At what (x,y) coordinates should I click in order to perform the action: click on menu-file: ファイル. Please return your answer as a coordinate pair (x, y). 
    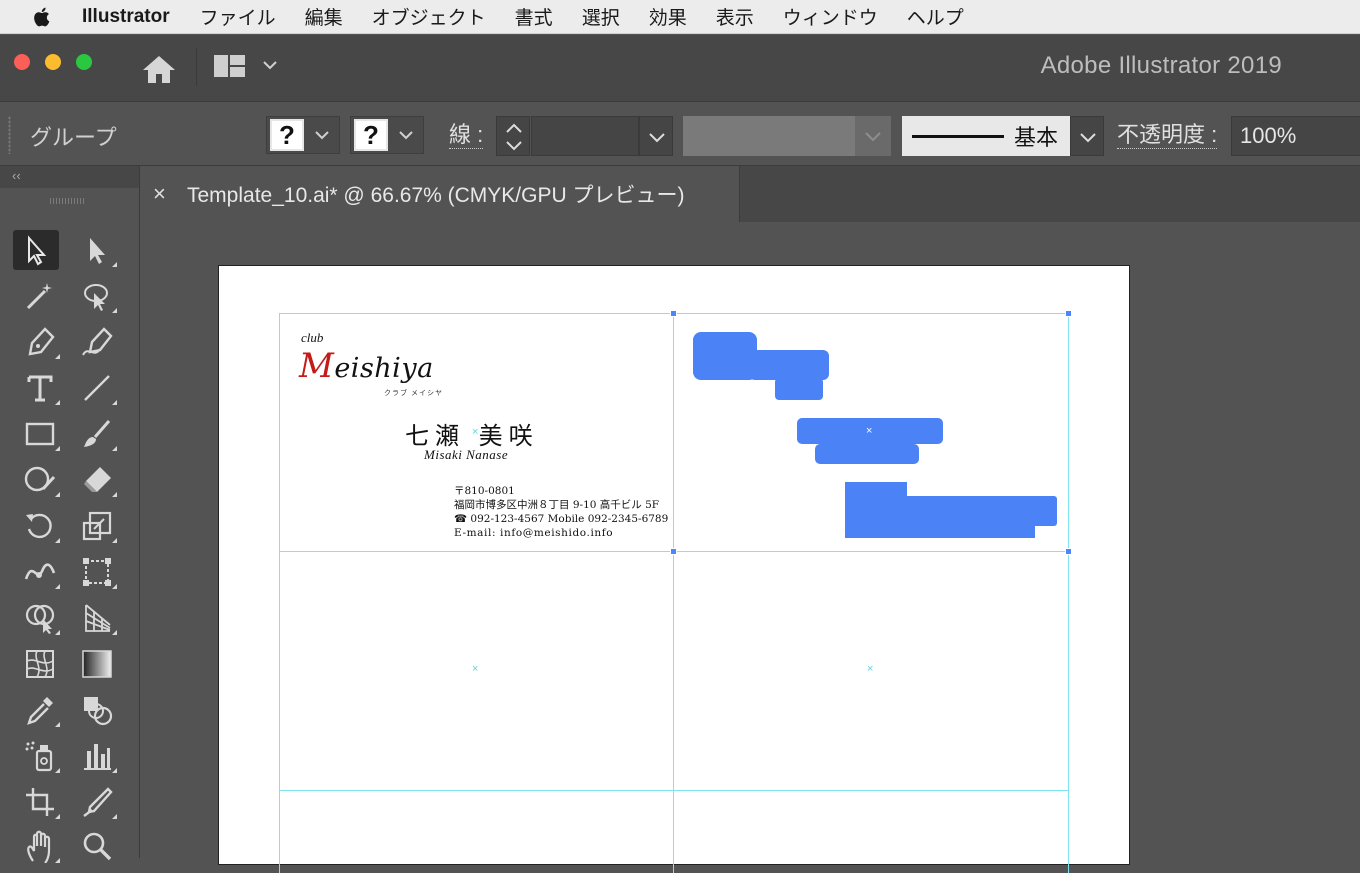
    Looking at the image, I should click on (238, 16).